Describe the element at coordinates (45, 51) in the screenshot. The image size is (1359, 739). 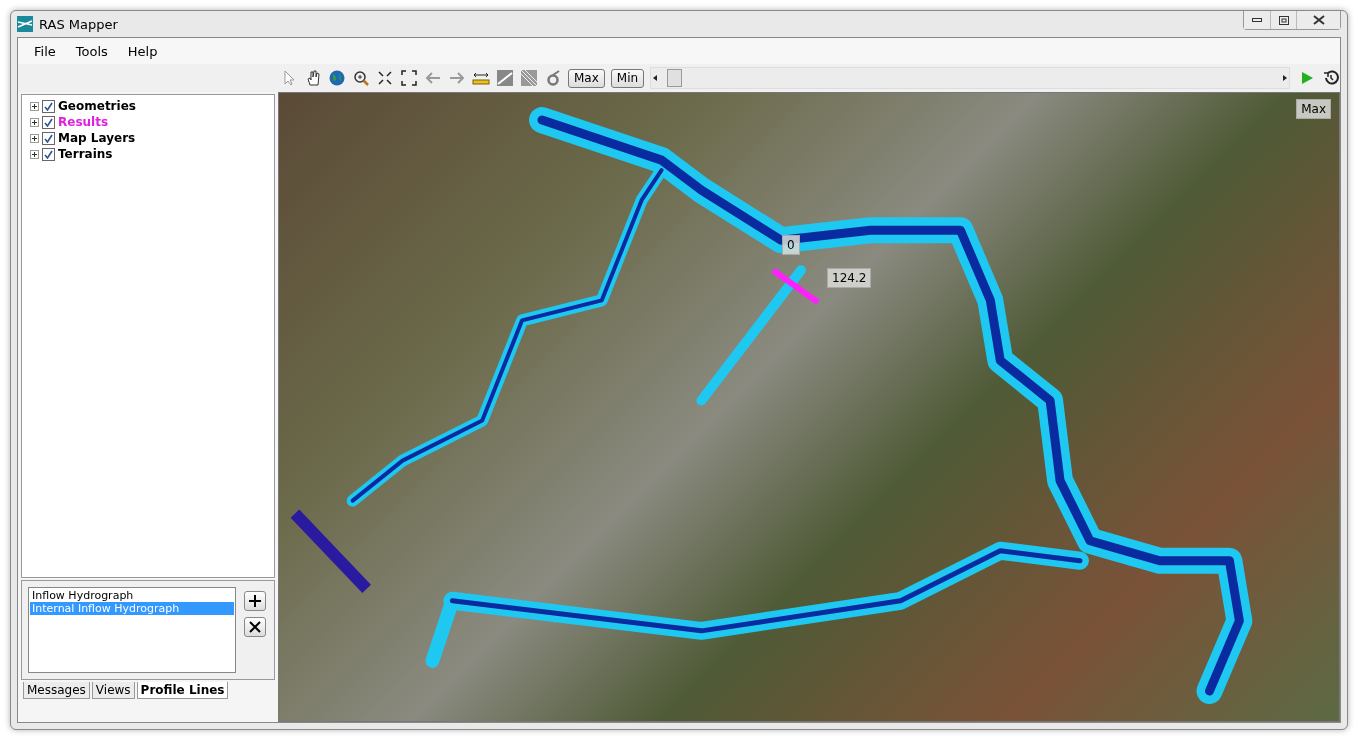
I see `menu-item: File` at that location.